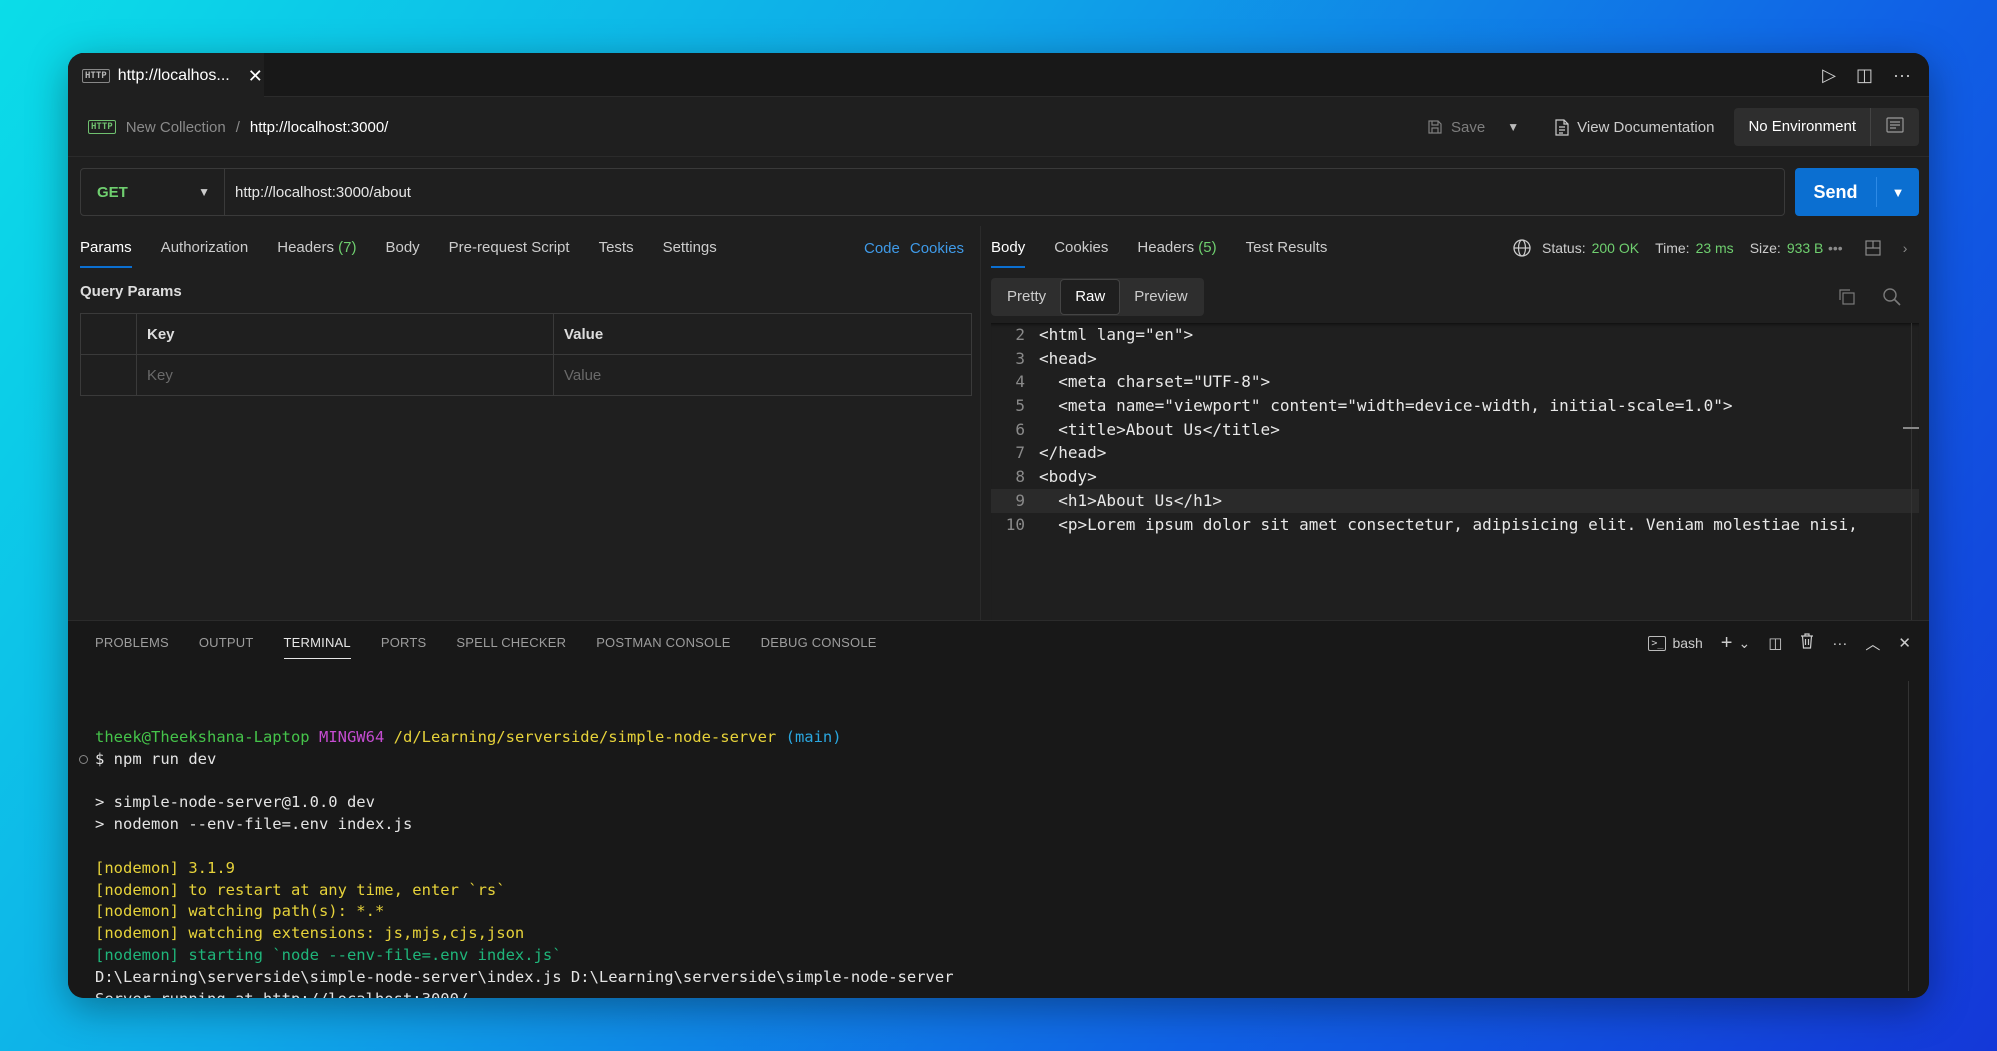 The height and width of the screenshot is (1051, 1997). What do you see at coordinates (1829, 75) in the screenshot?
I see `run-icon: ▷` at bounding box center [1829, 75].